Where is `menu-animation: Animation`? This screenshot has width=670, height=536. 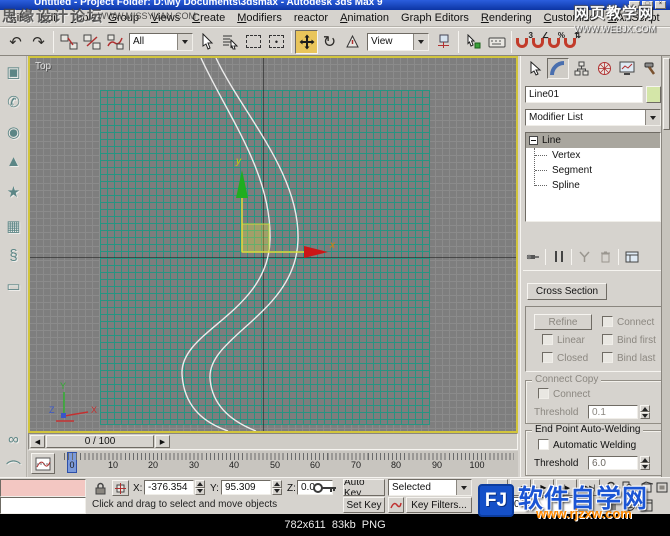
menu-animation: Animation is located at coordinates (364, 18).